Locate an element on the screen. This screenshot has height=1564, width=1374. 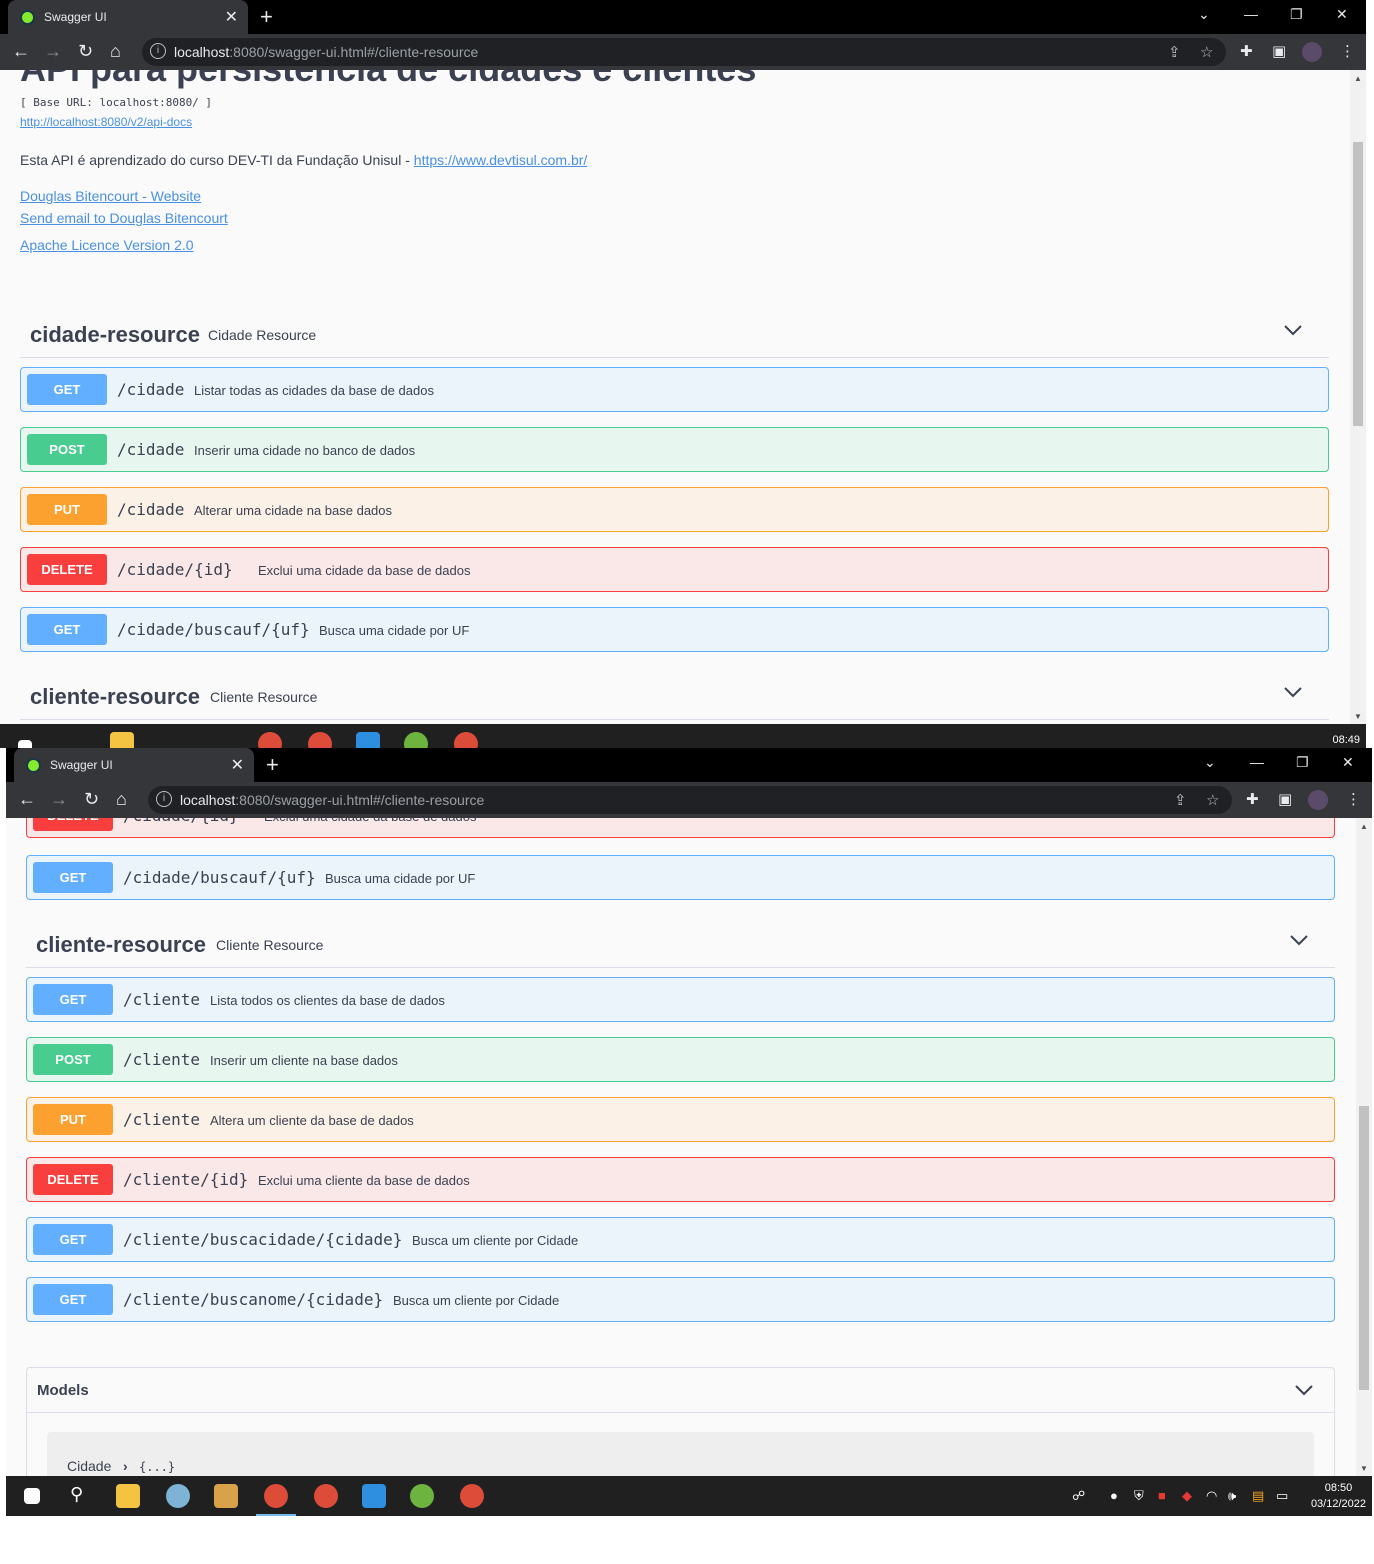
notification-app-icon: ▤ is located at coordinates (1258, 1496).